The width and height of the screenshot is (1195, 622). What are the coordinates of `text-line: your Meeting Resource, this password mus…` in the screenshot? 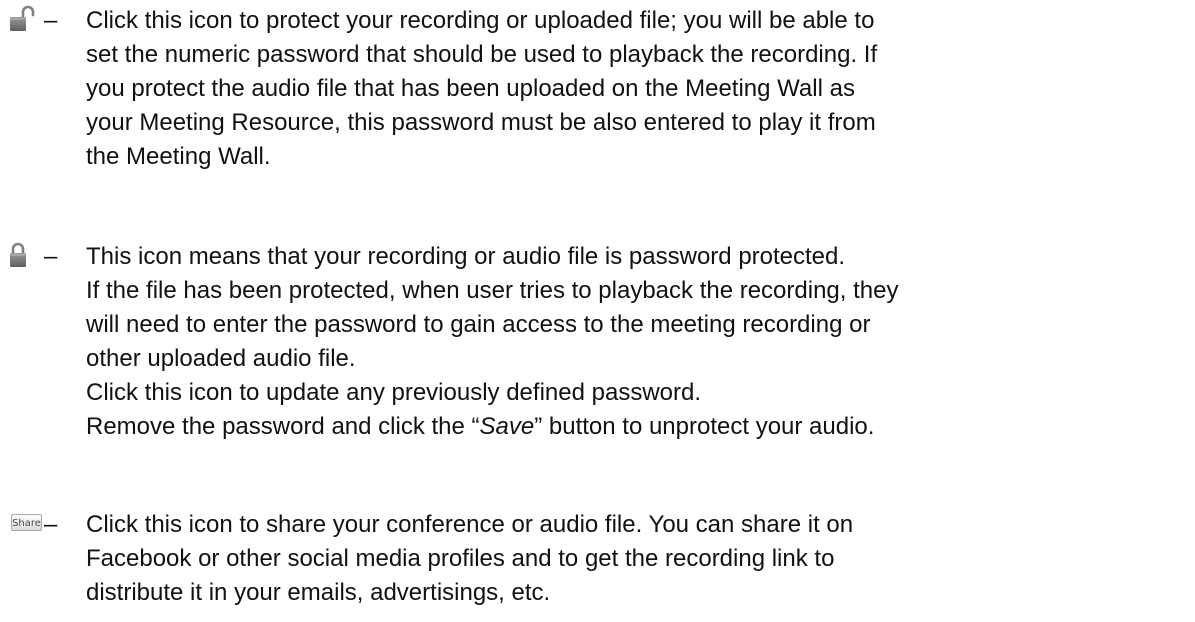 It's located at (481, 122).